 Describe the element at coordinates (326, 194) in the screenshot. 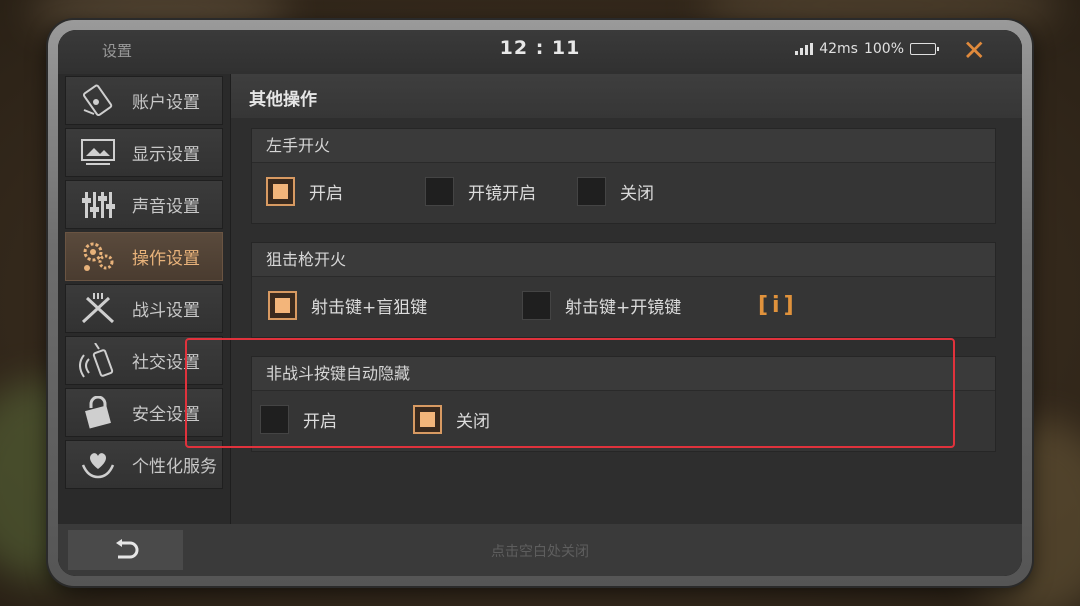

I see `option-label: 开启` at that location.